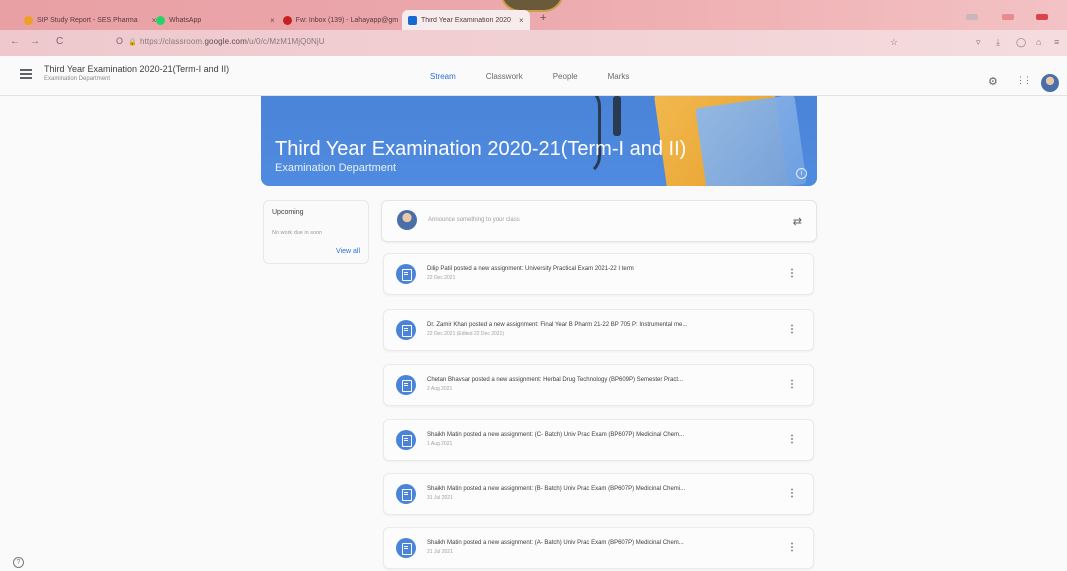  Describe the element at coordinates (1024, 80) in the screenshot. I see `apps-grid-icon: ⋮⋮` at that location.